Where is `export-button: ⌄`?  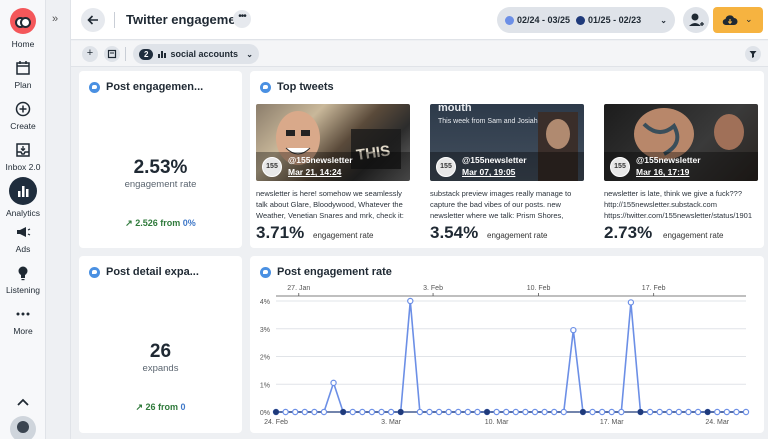 export-button: ⌄ is located at coordinates (738, 20).